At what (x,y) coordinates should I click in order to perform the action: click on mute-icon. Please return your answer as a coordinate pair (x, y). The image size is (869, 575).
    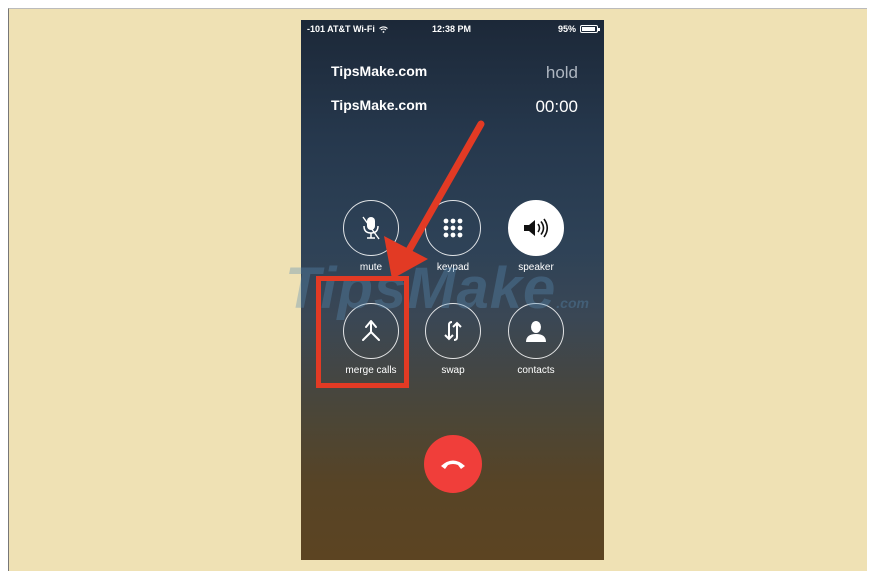
    Looking at the image, I should click on (371, 228).